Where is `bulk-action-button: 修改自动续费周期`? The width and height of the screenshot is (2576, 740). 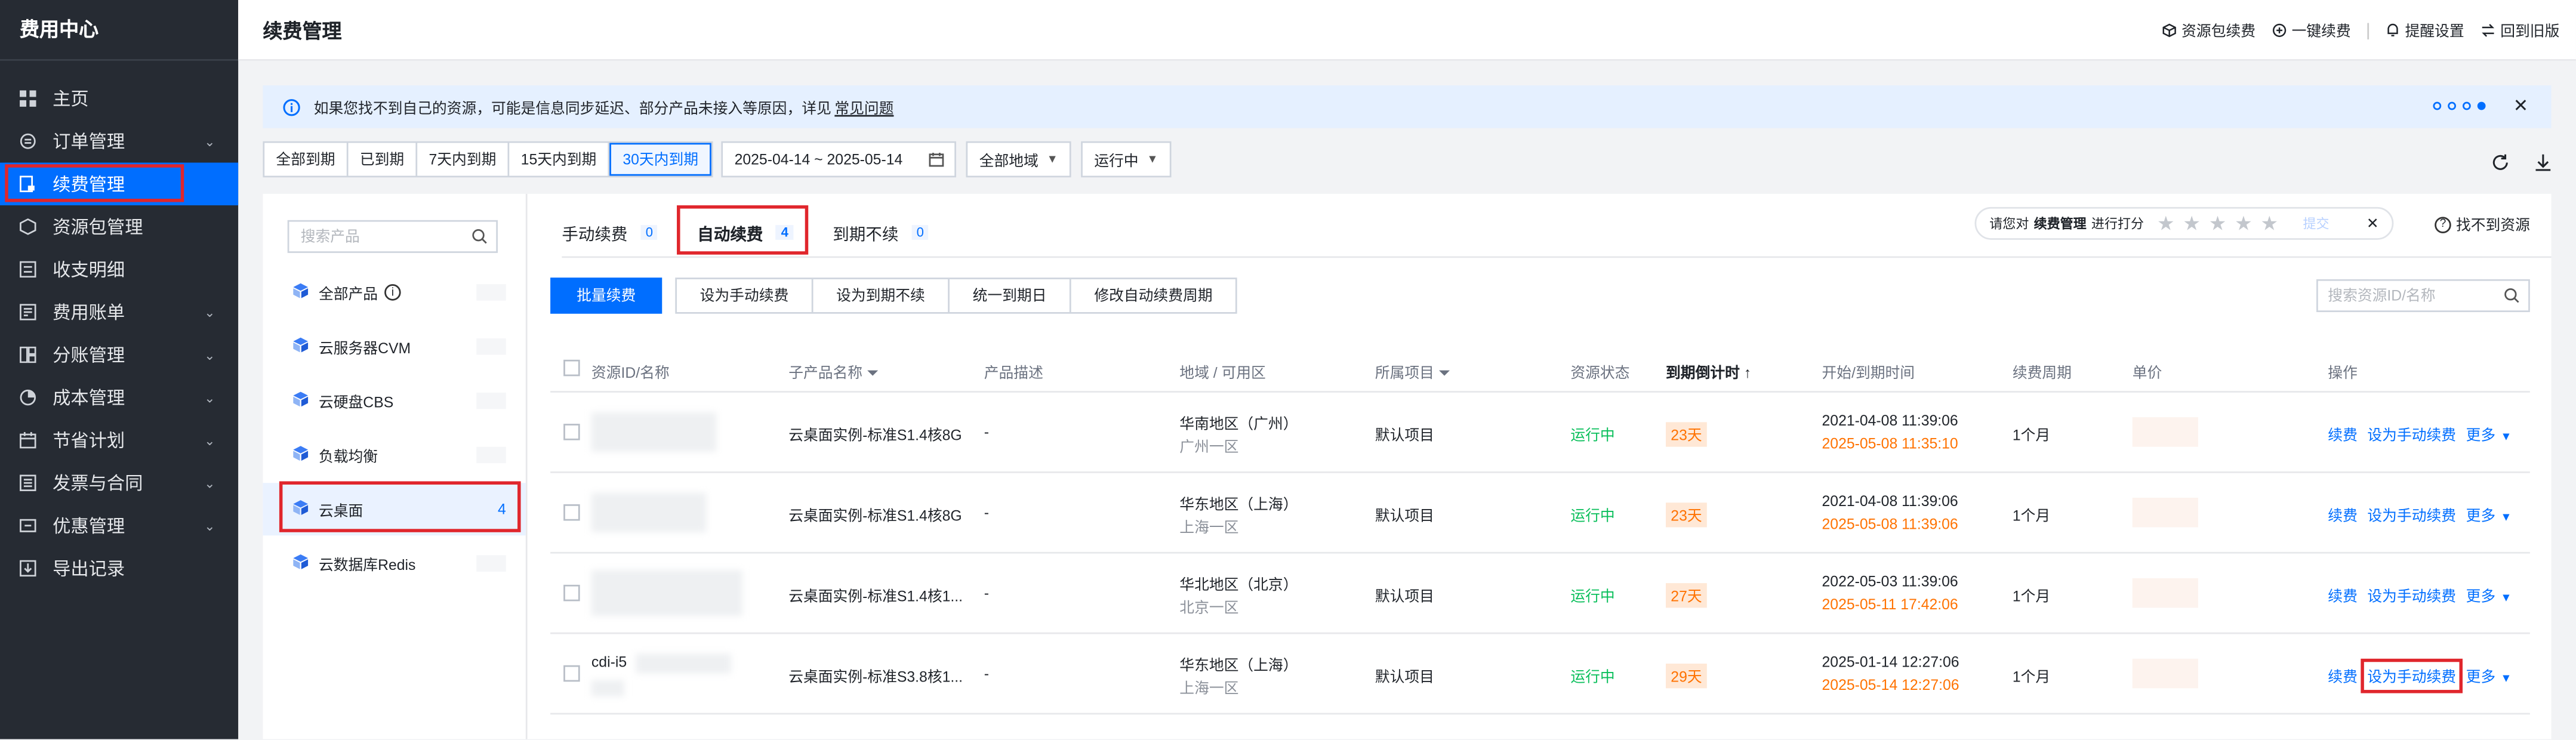
bulk-action-button: 修改自动续费周期 is located at coordinates (1153, 295).